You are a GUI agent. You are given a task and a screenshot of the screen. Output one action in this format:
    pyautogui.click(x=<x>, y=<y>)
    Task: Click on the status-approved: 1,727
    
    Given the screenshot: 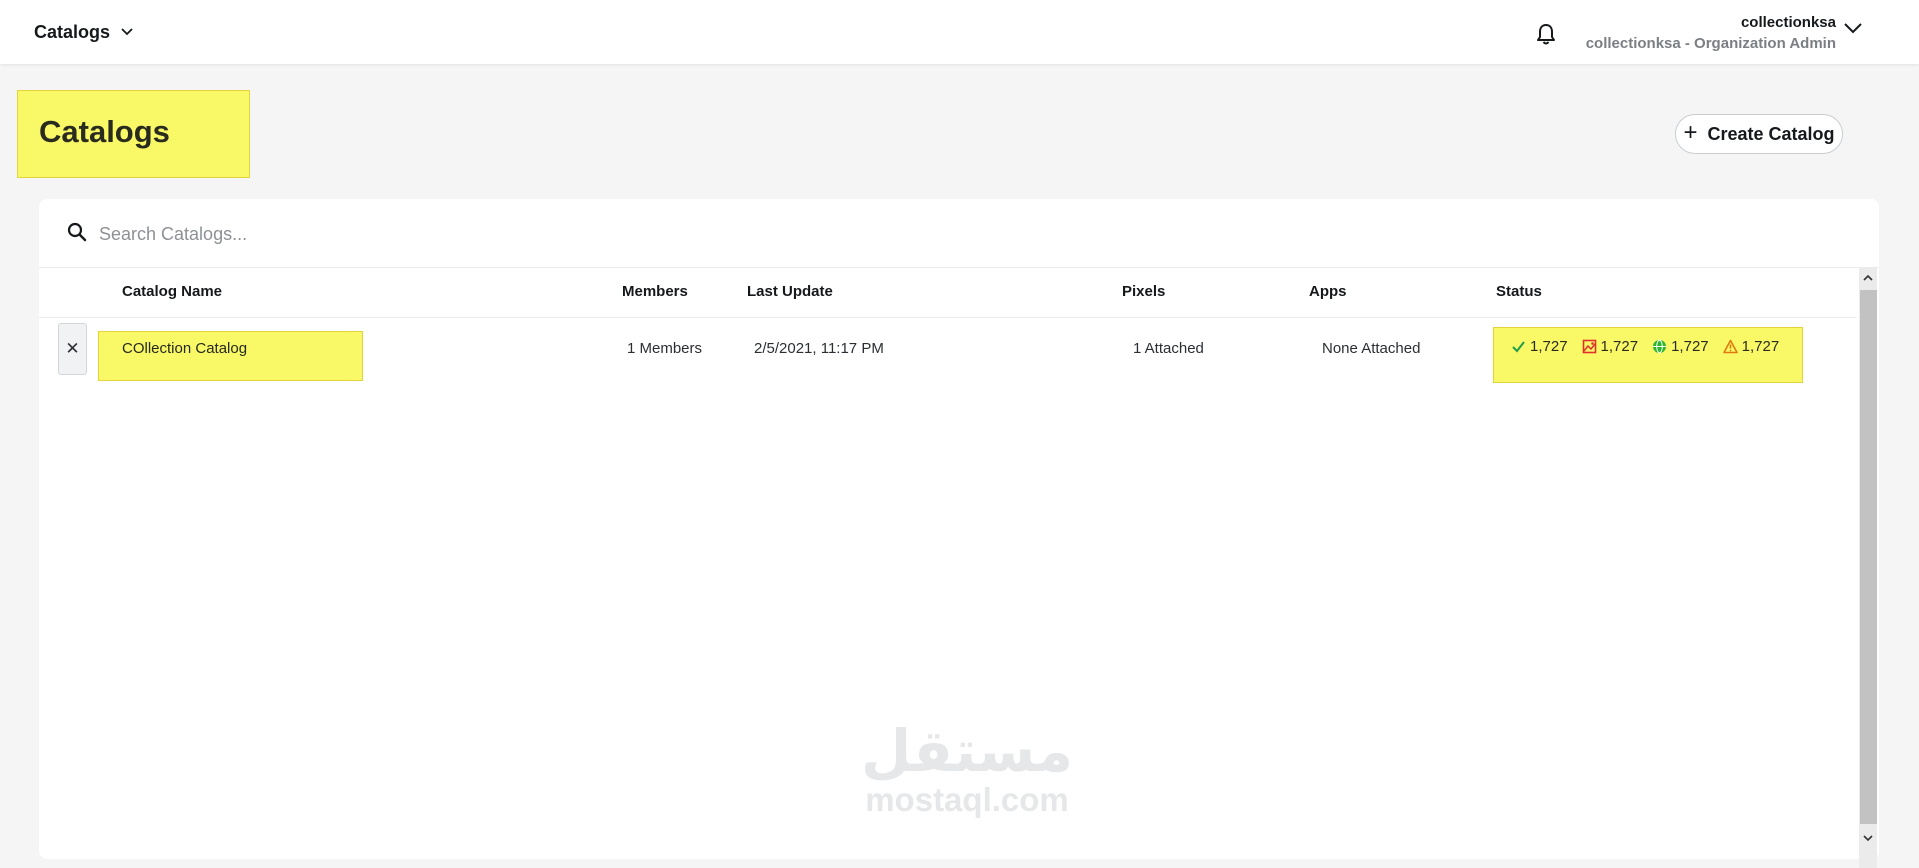 What is the action you would take?
    pyautogui.click(x=1539, y=346)
    